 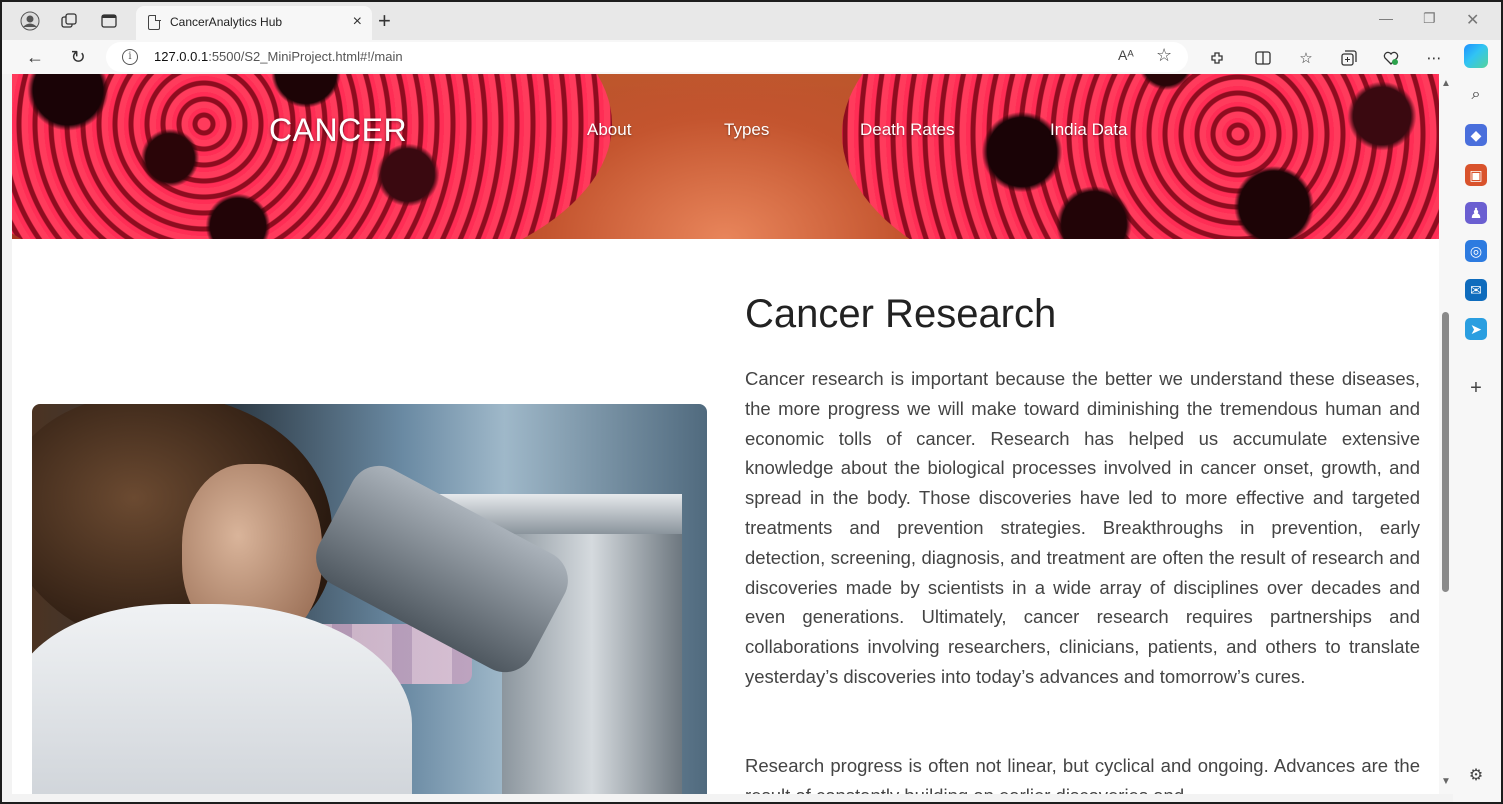 I want to click on tab-title: CancerAnalytics Hub, so click(x=226, y=22).